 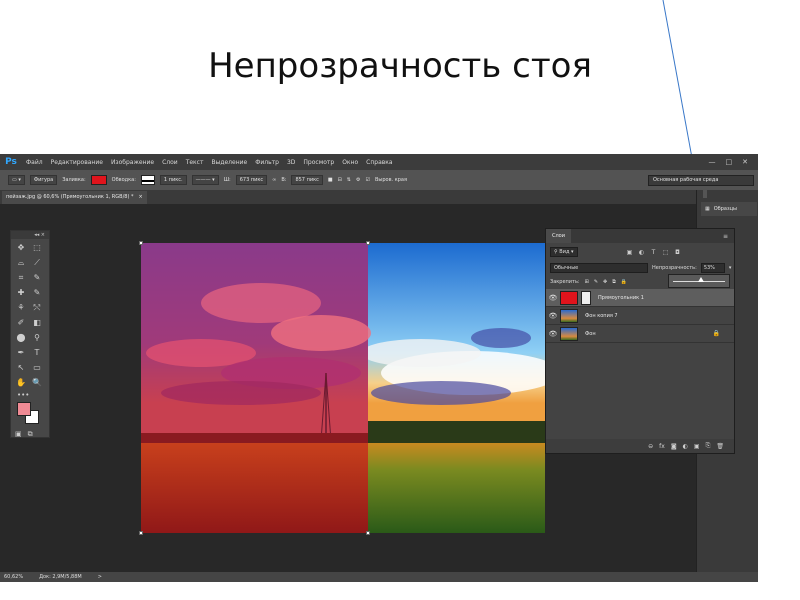 I want to click on mode-select: Фигура, so click(x=43, y=180).